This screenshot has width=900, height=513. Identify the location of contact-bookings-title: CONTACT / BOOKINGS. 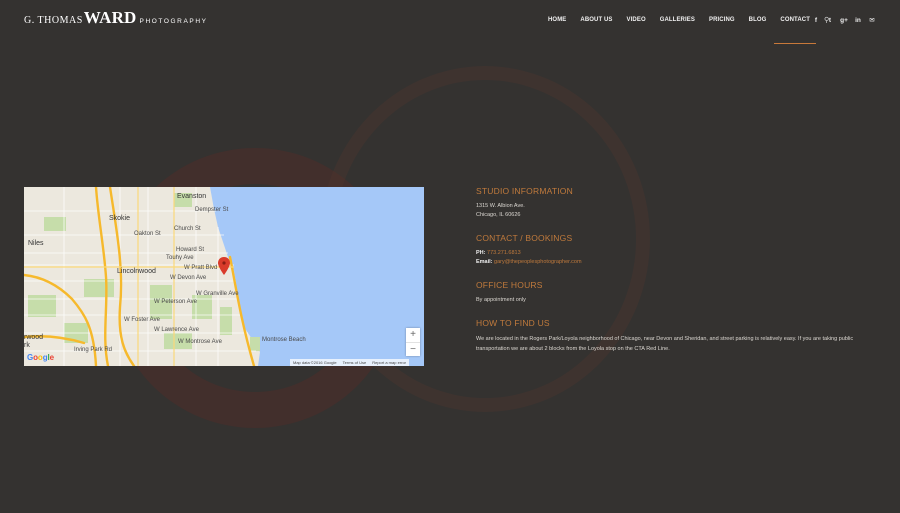
(524, 238).